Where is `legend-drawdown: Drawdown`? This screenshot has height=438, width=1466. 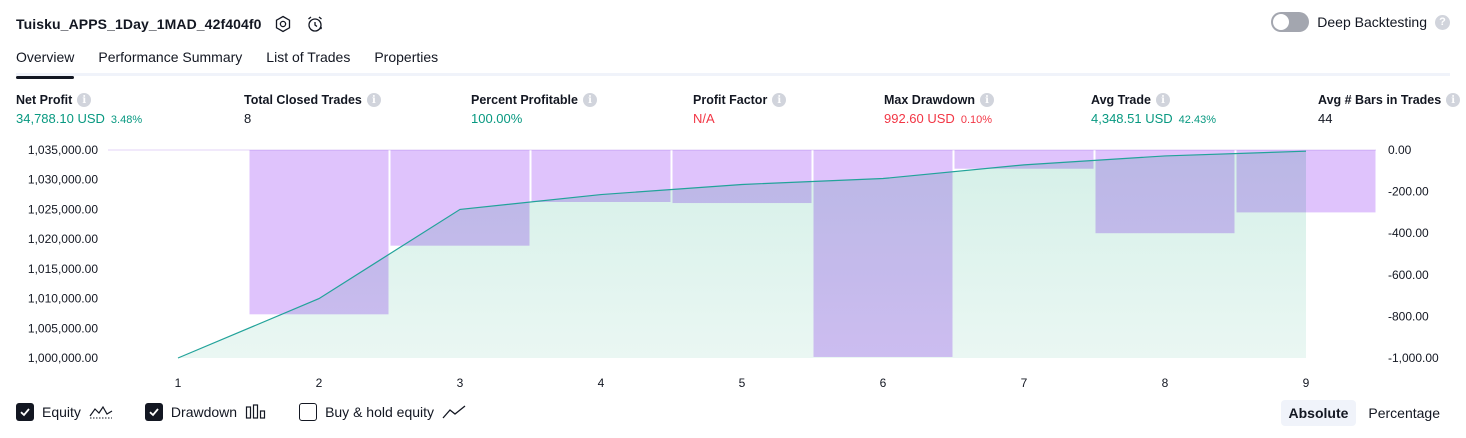
legend-drawdown: Drawdown is located at coordinates (205, 412).